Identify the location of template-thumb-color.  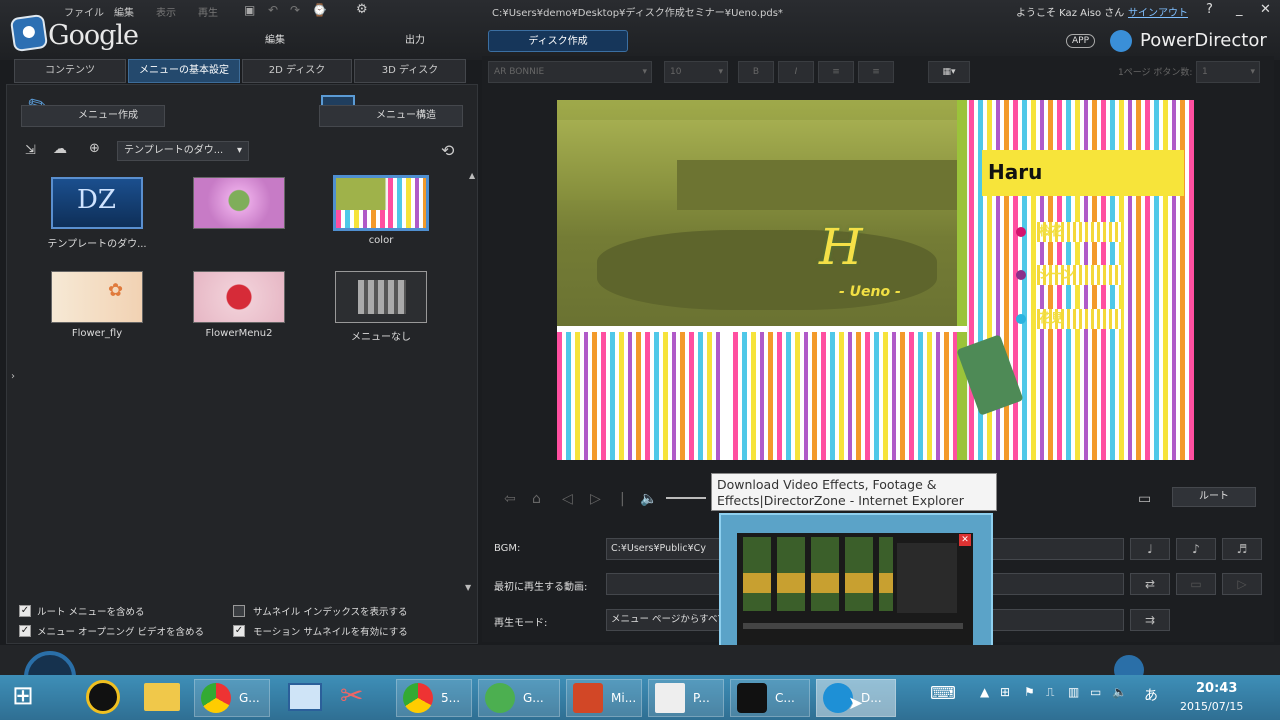
(381, 203).